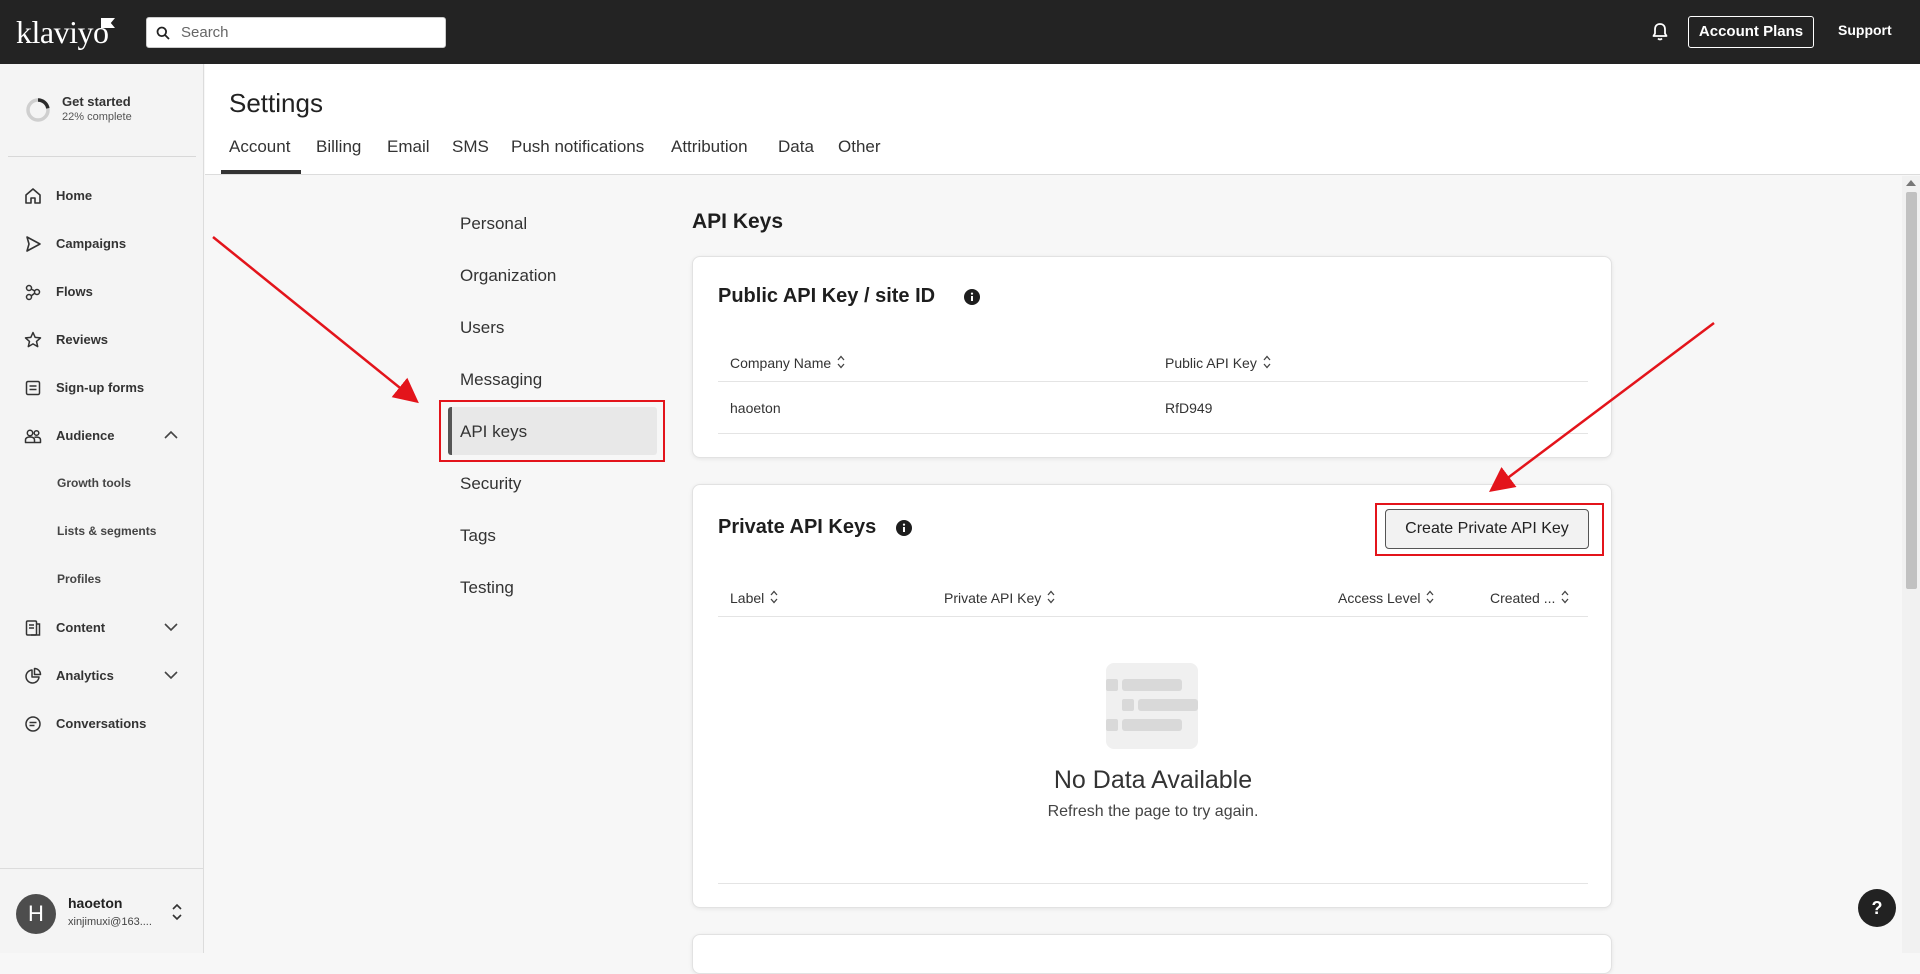  I want to click on tab-billing: Billing, so click(338, 147).